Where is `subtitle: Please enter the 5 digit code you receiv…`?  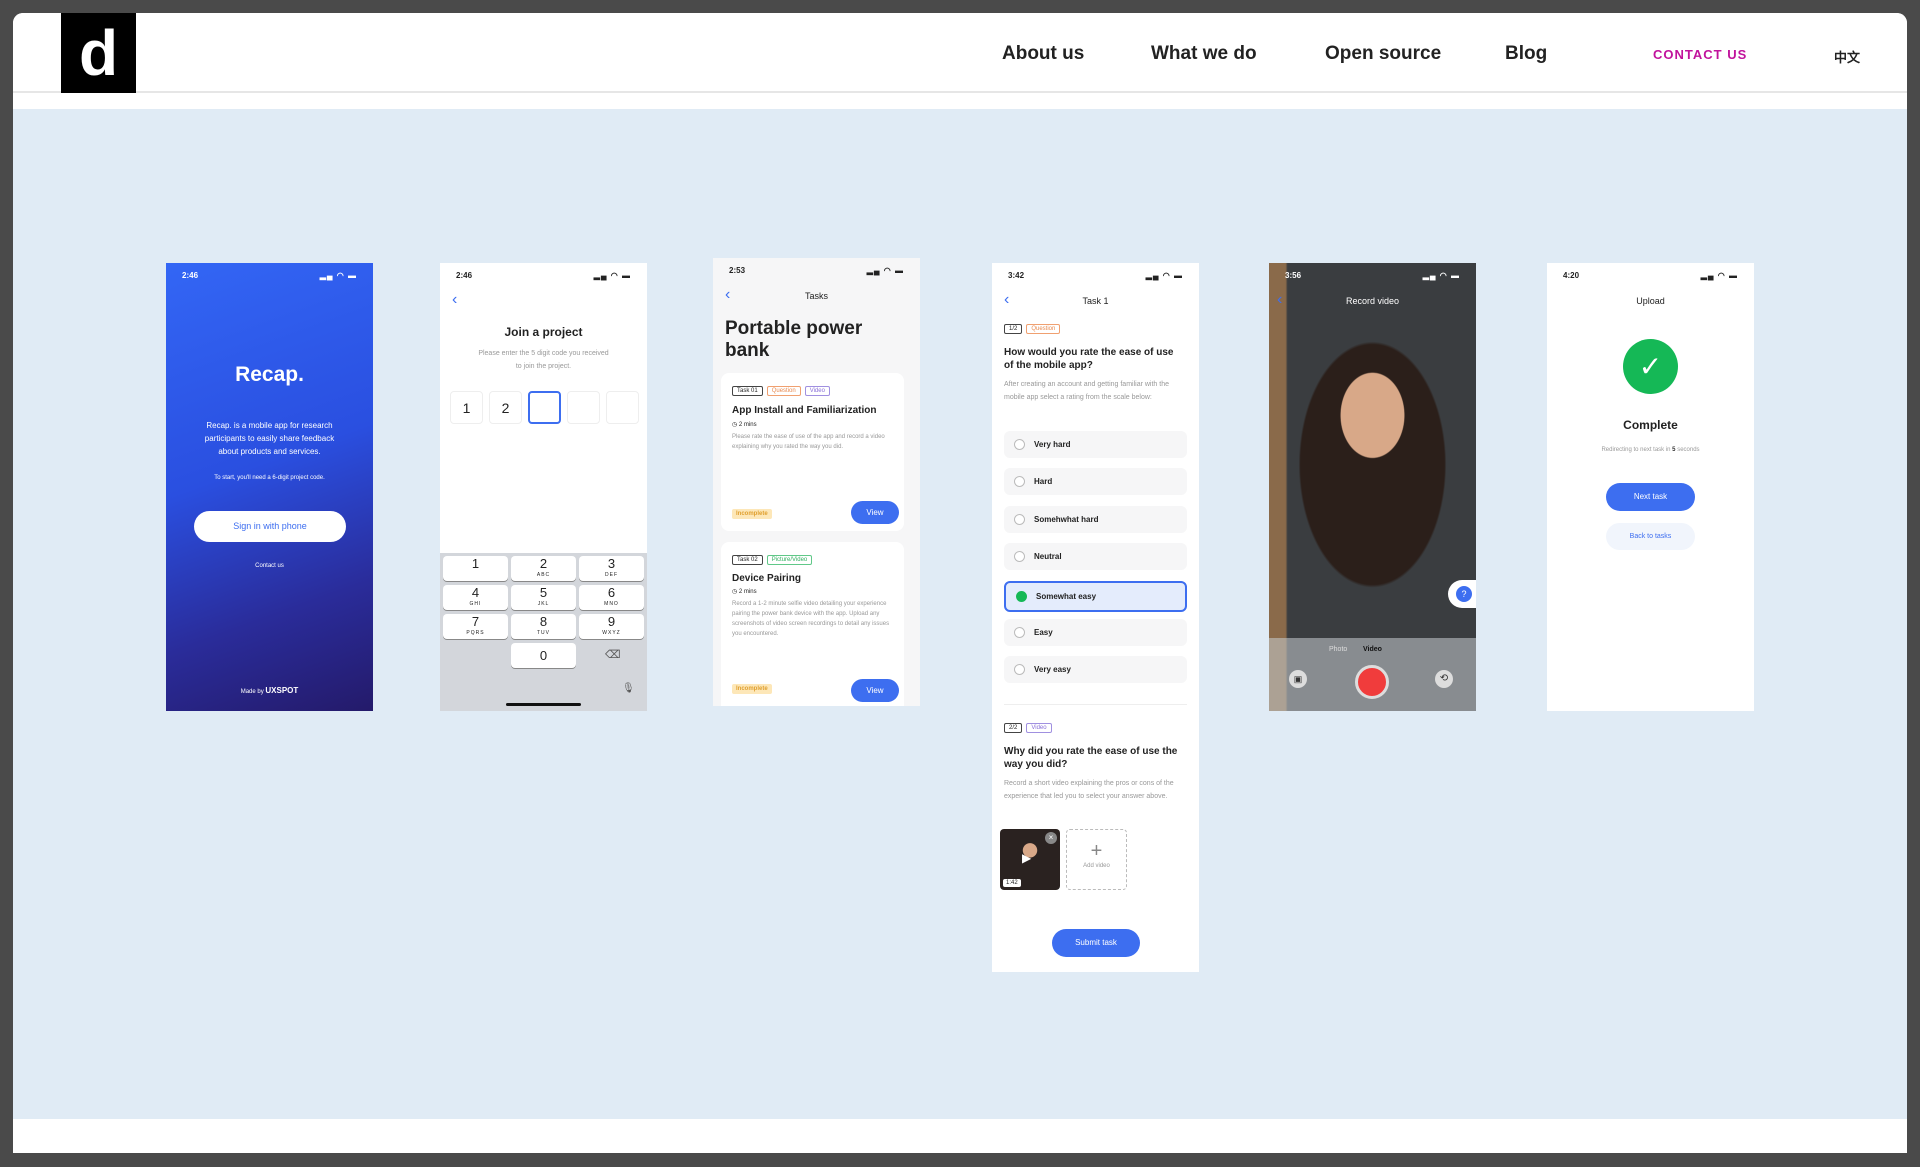
subtitle: Please enter the 5 digit code you receiv… is located at coordinates (543, 360).